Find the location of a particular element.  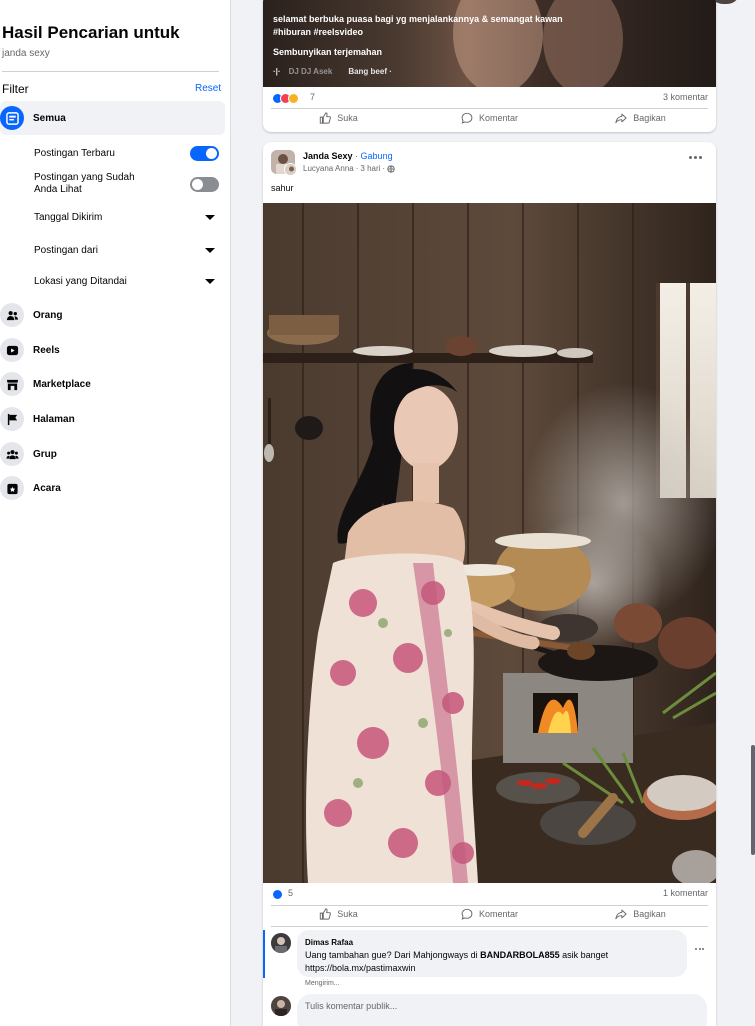

filter-label: Lokasi yang Ditandai is located at coordinates (80, 281).